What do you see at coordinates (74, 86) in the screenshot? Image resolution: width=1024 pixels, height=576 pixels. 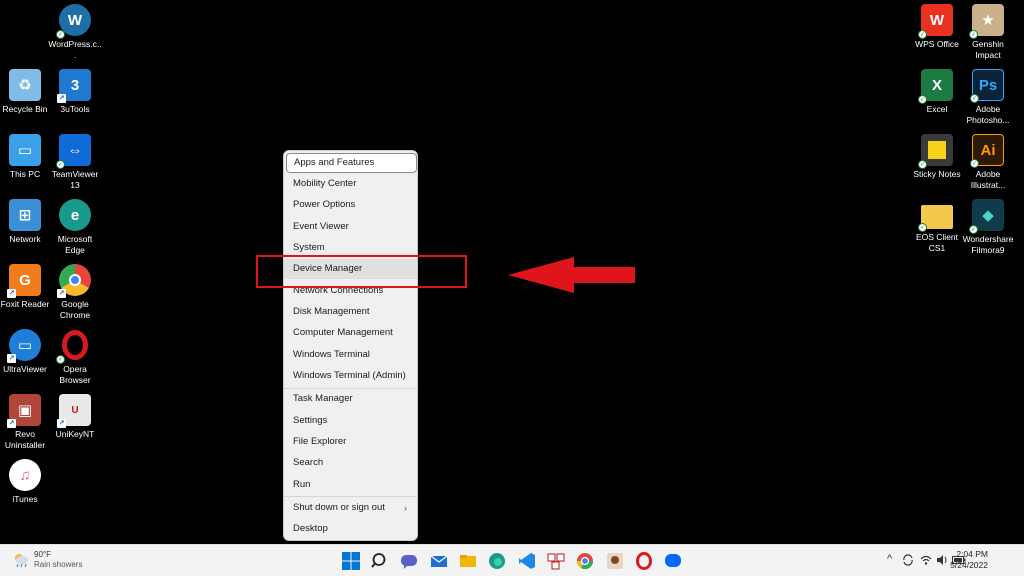 I see `3utools-icon: 3 ↗` at bounding box center [74, 86].